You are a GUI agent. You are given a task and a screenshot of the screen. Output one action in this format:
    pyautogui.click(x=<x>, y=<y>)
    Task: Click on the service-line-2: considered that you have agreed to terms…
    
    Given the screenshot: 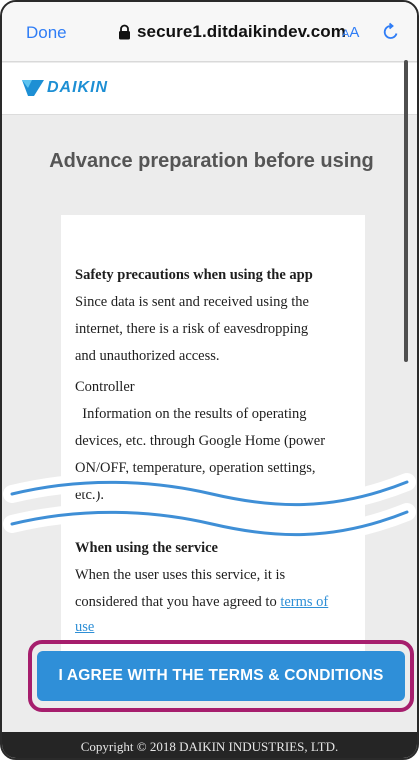 What is the action you would take?
    pyautogui.click(x=202, y=602)
    